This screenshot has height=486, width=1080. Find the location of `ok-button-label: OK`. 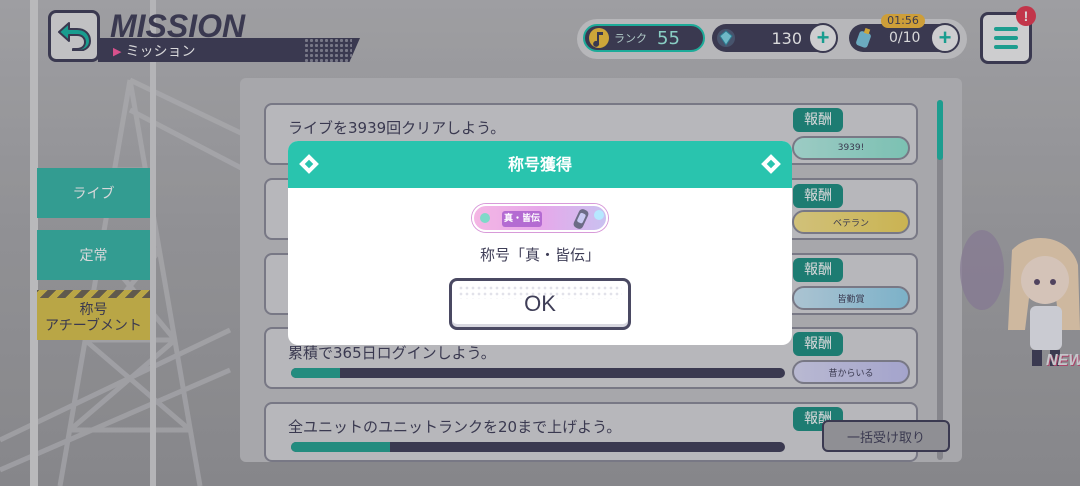

ok-button-label: OK is located at coordinates (540, 303).